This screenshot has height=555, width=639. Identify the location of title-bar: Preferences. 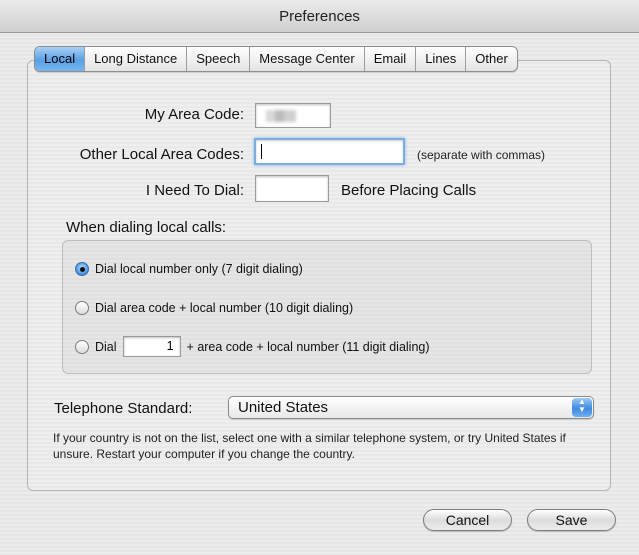
(319, 16).